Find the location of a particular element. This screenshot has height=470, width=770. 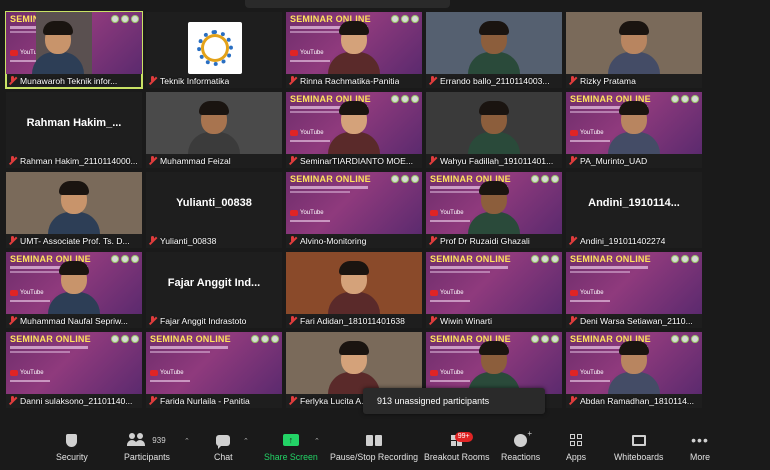

breakout-badge: 99+ is located at coordinates (463, 437).